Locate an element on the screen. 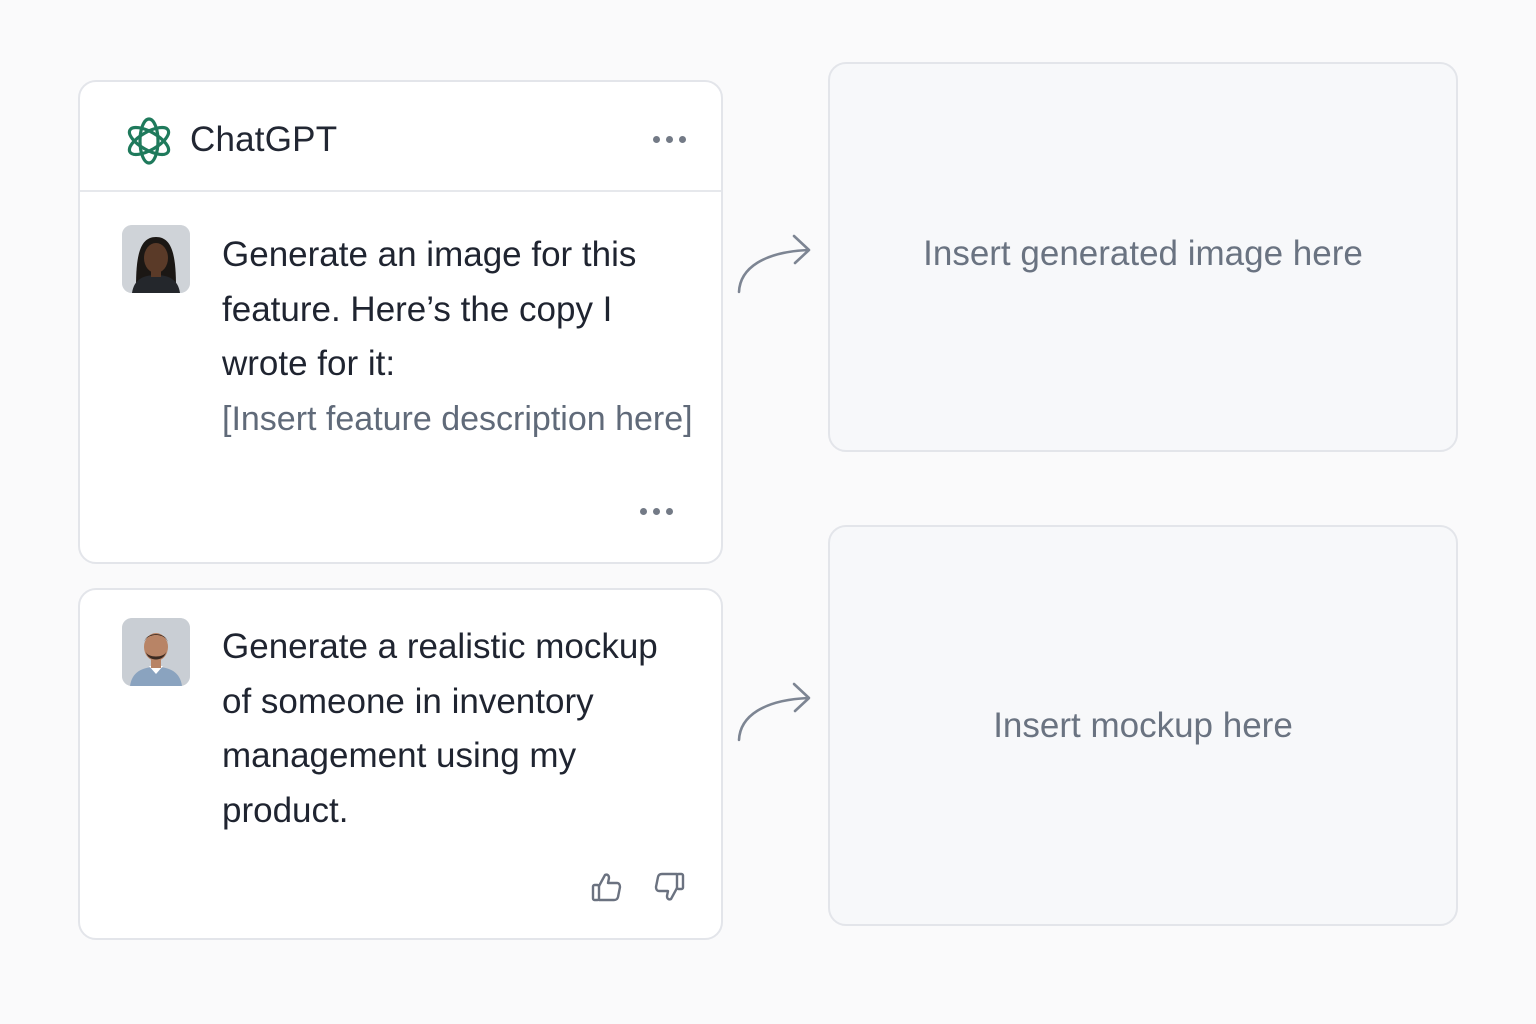 The width and height of the screenshot is (1536, 1024). user-avatar-man is located at coordinates (156, 652).